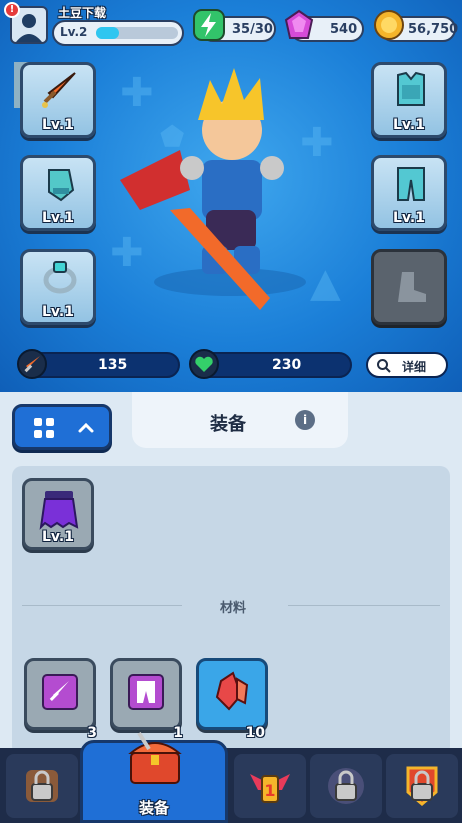 This screenshot has height=823, width=462. Describe the element at coordinates (32, 364) in the screenshot. I see `attack-sword-icon` at that location.